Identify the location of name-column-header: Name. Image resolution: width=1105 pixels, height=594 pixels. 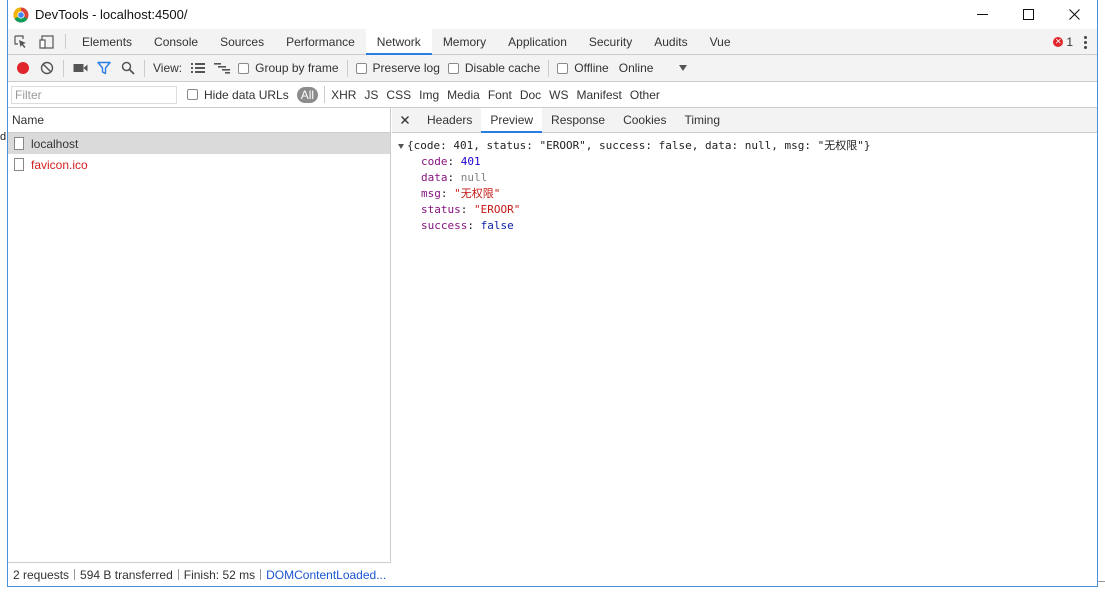
(199, 120).